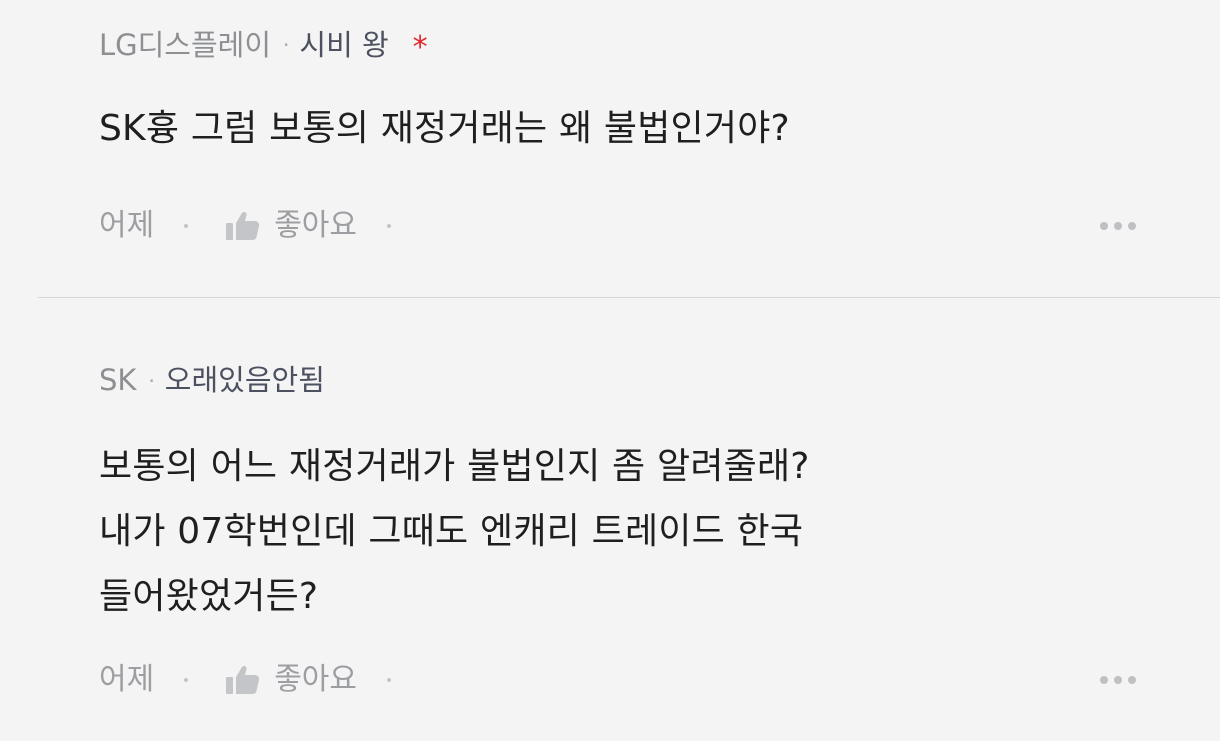 Image resolution: width=1220 pixels, height=741 pixels. I want to click on comment-body-line: 내가 07학번인데 그때도 엔캐리 트레이드 한국, so click(451, 531).